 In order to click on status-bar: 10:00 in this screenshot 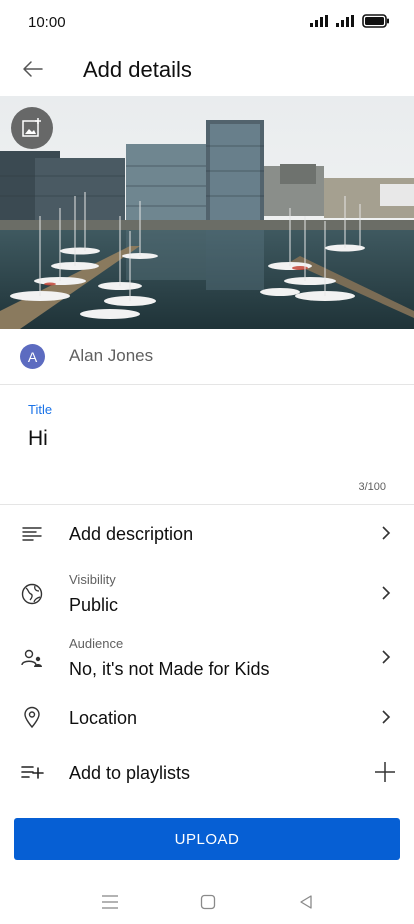, I will do `click(207, 23)`.